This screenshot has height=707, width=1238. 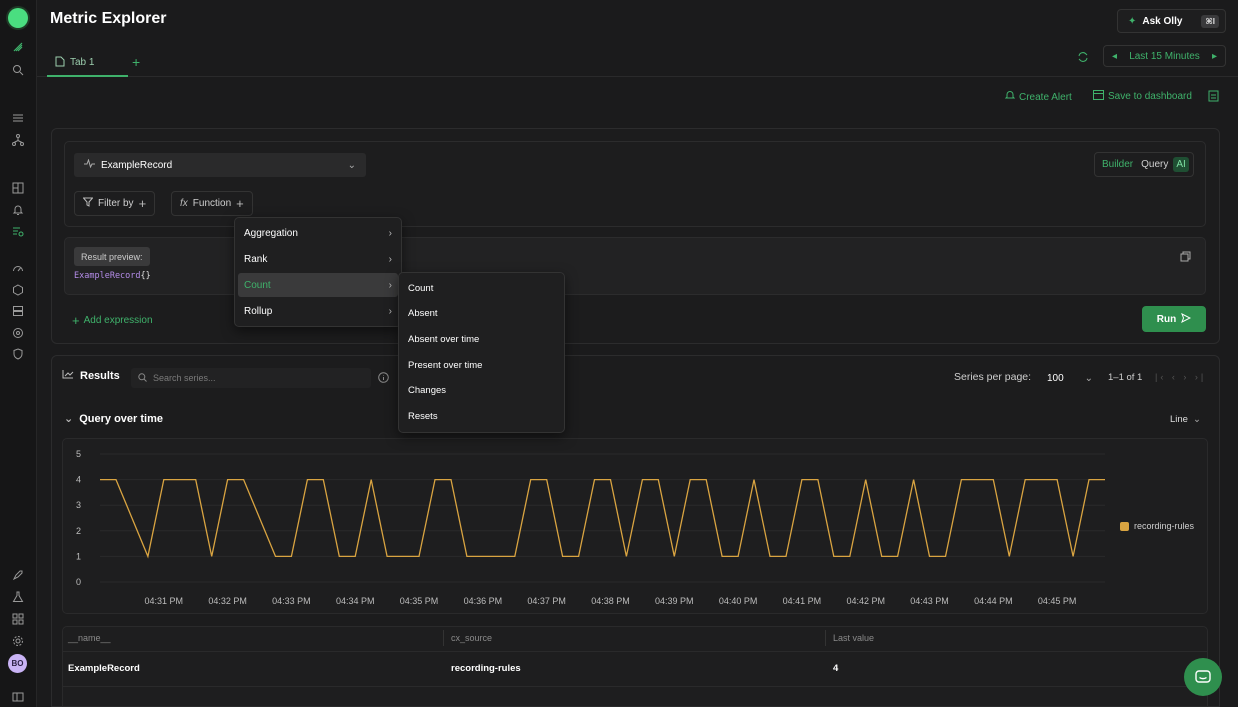 I want to click on submenu-item-present-over-time: Present over time, so click(x=445, y=365).